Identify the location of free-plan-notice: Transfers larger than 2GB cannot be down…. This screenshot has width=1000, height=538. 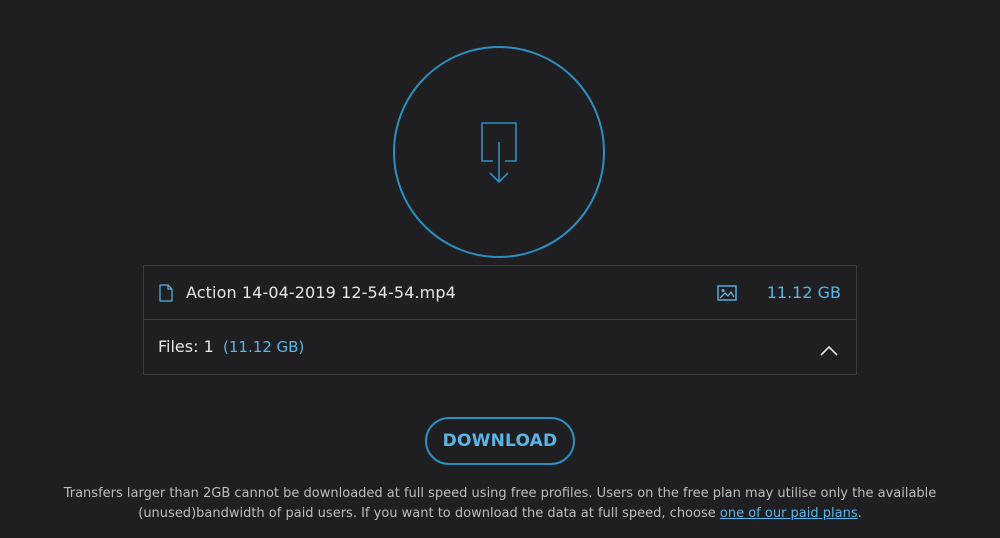
(500, 504).